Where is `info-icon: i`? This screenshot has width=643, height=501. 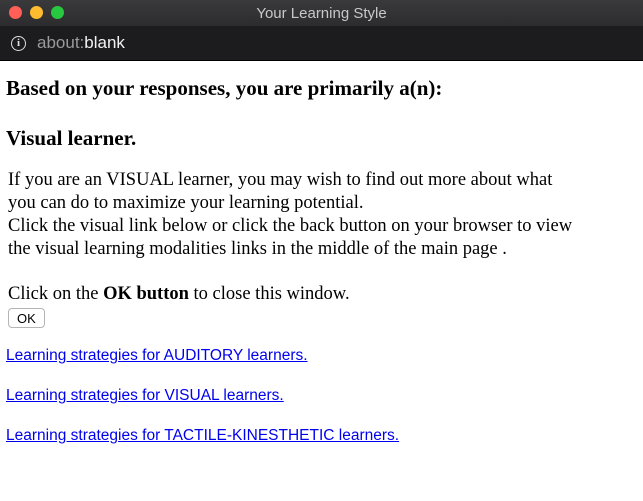 info-icon: i is located at coordinates (18, 43).